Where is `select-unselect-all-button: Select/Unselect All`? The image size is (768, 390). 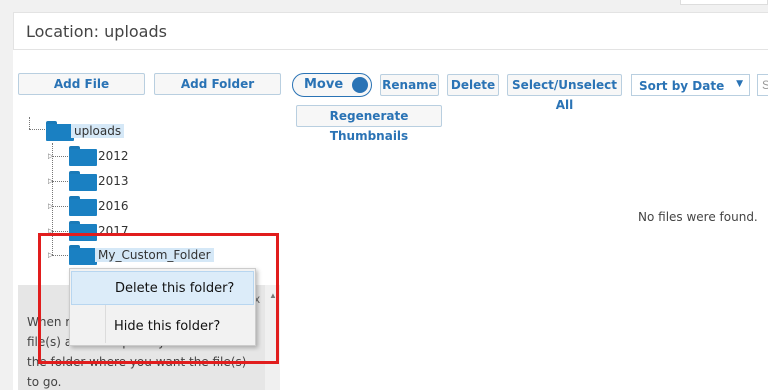 select-unselect-all-button: Select/Unselect All is located at coordinates (564, 93).